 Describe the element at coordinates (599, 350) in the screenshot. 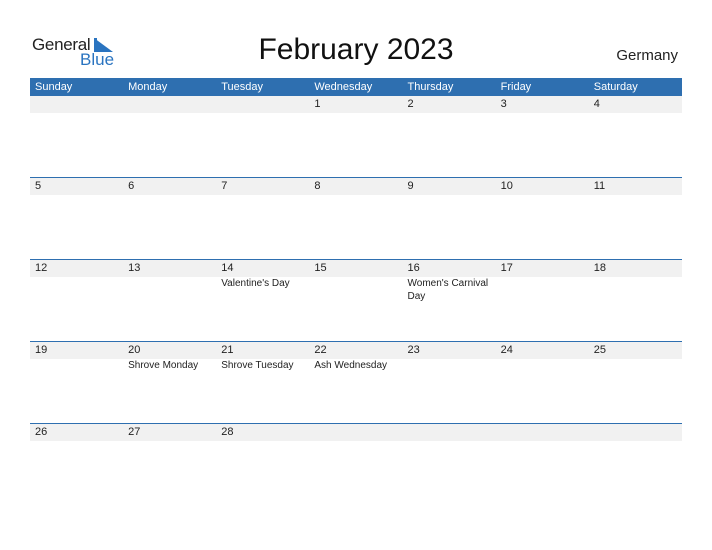

I see `day-number: 25` at that location.